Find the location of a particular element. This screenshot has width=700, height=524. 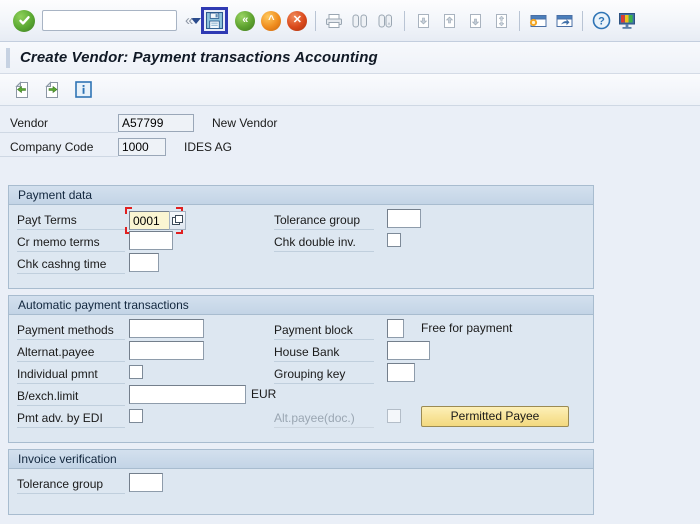

info-button is located at coordinates (83, 90).